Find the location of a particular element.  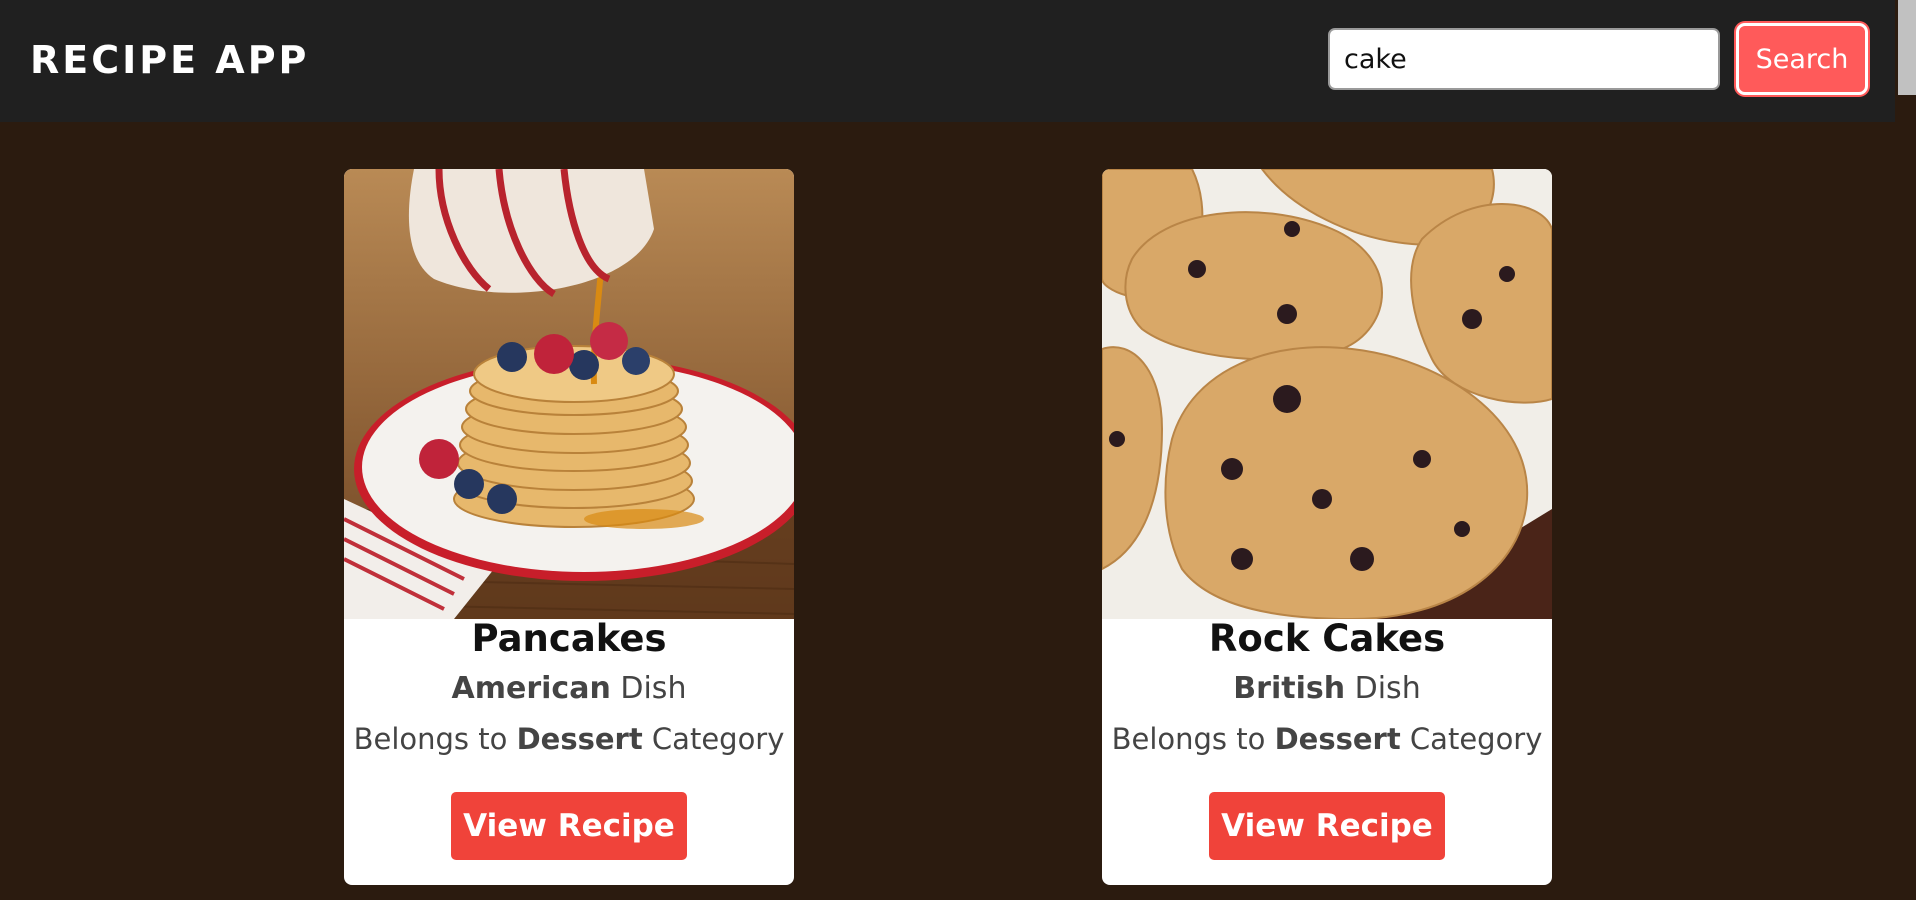

recipe-title: Pancakes is located at coordinates (569, 638).